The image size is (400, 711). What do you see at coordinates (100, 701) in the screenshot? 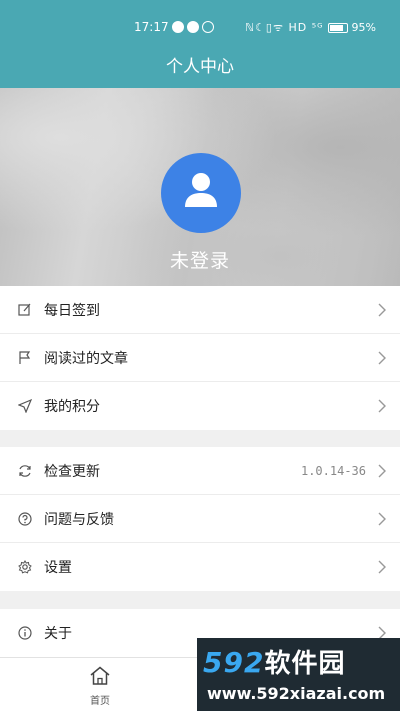
I see `nav-tab-label: 首页` at bounding box center [100, 701].